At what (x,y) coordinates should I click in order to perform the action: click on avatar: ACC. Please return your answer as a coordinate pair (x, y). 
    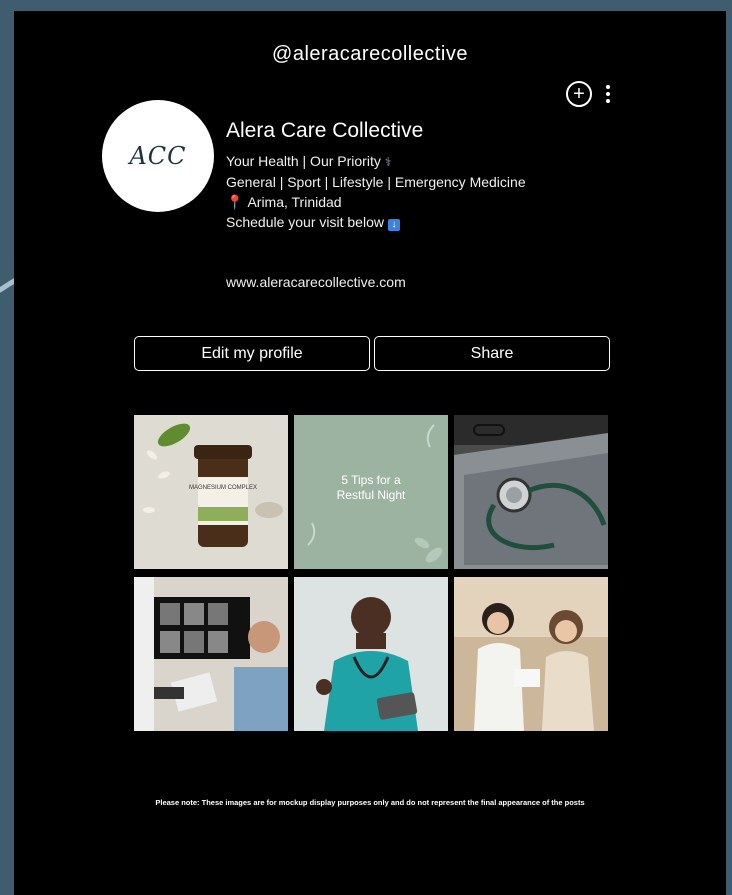
    Looking at the image, I should click on (158, 156).